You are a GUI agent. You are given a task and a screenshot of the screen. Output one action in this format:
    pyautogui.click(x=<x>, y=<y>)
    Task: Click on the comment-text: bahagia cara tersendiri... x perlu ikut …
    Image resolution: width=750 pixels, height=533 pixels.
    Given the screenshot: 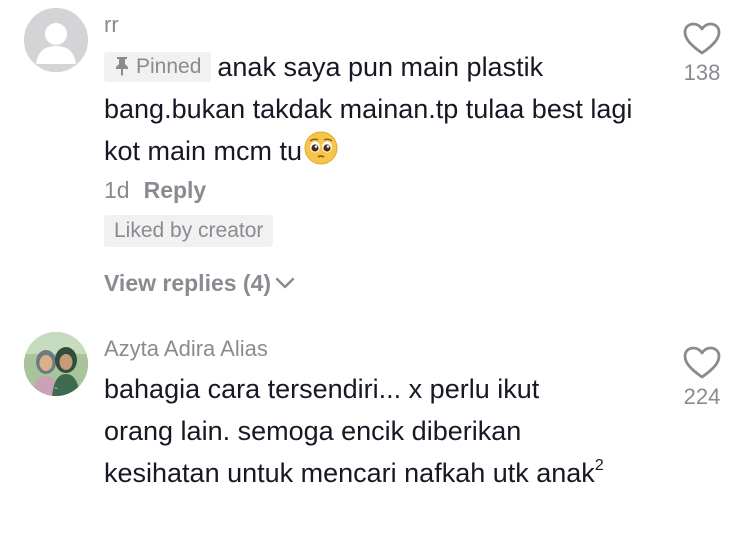 What is the action you would take?
    pyautogui.click(x=349, y=431)
    